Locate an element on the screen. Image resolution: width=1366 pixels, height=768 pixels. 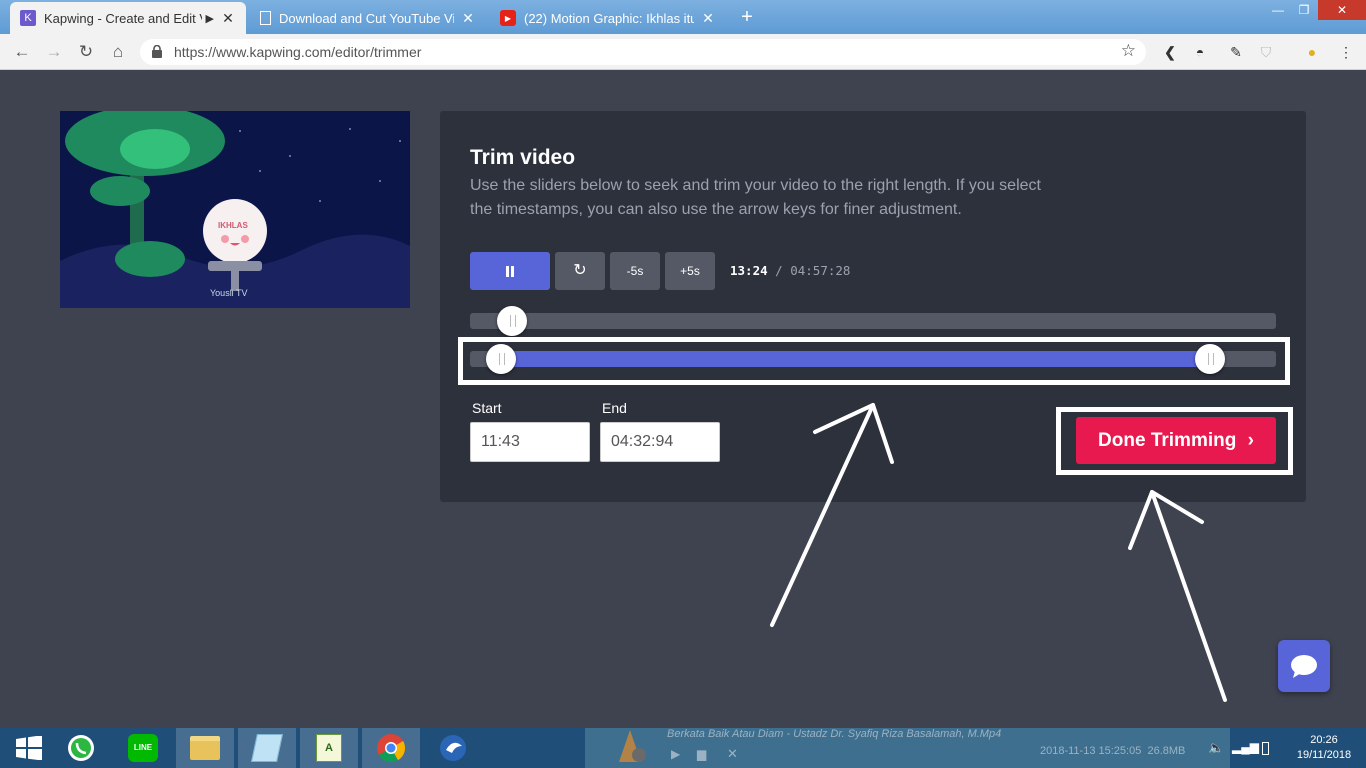
url-text: https://www.kapwing.com/editor/trimmer is located at coordinates (298, 52).